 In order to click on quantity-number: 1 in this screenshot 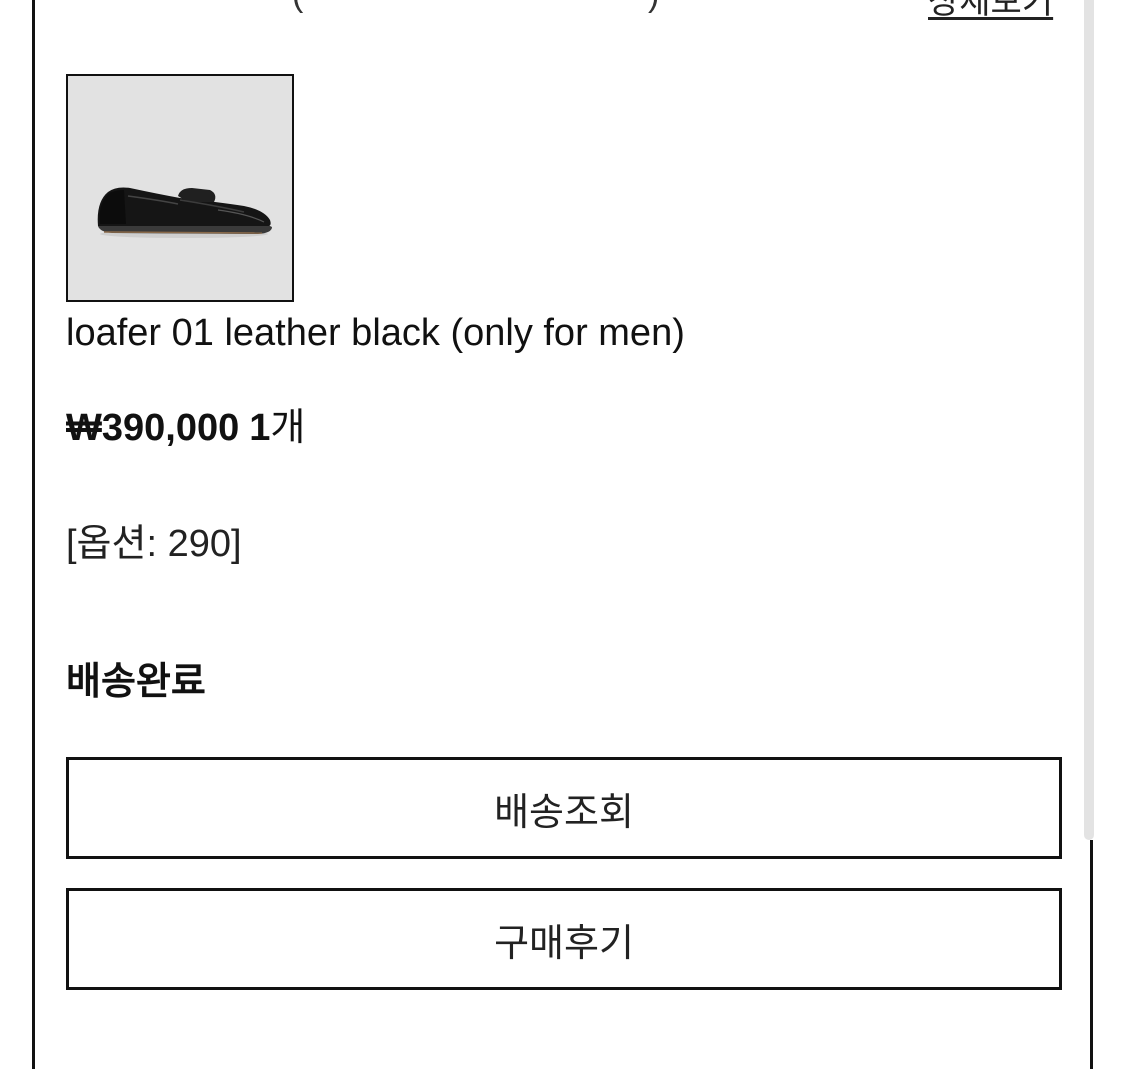, I will do `click(260, 428)`.